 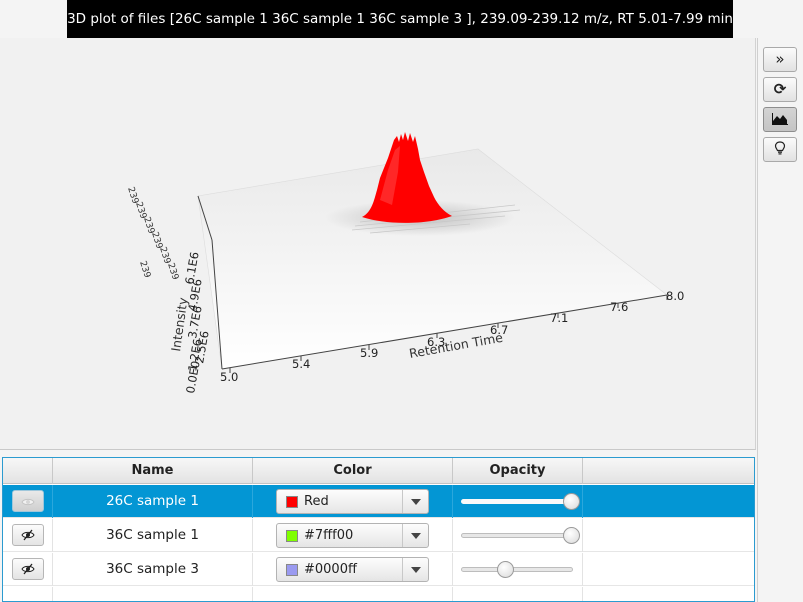 What do you see at coordinates (675, 296) in the screenshot?
I see `x-tick-label: 8.0` at bounding box center [675, 296].